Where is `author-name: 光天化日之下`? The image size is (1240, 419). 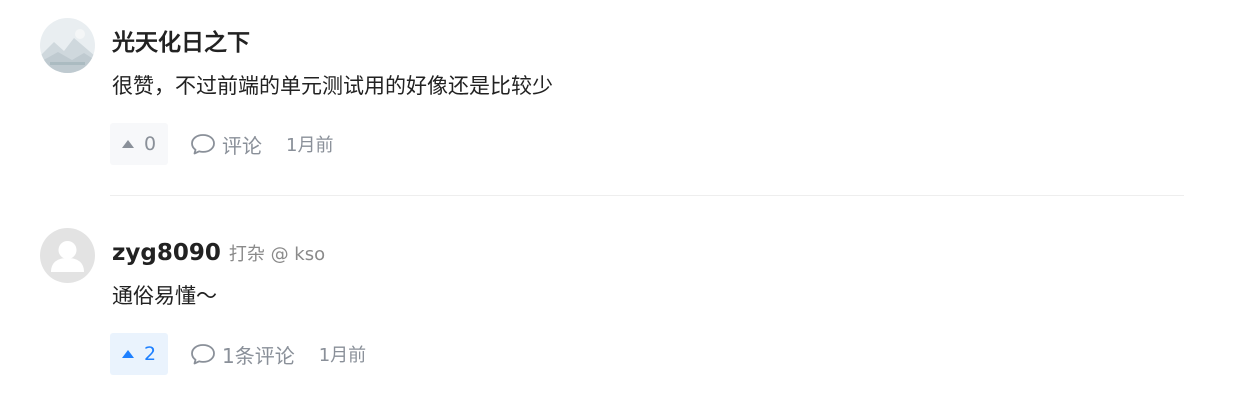 author-name: 光天化日之下 is located at coordinates (181, 43).